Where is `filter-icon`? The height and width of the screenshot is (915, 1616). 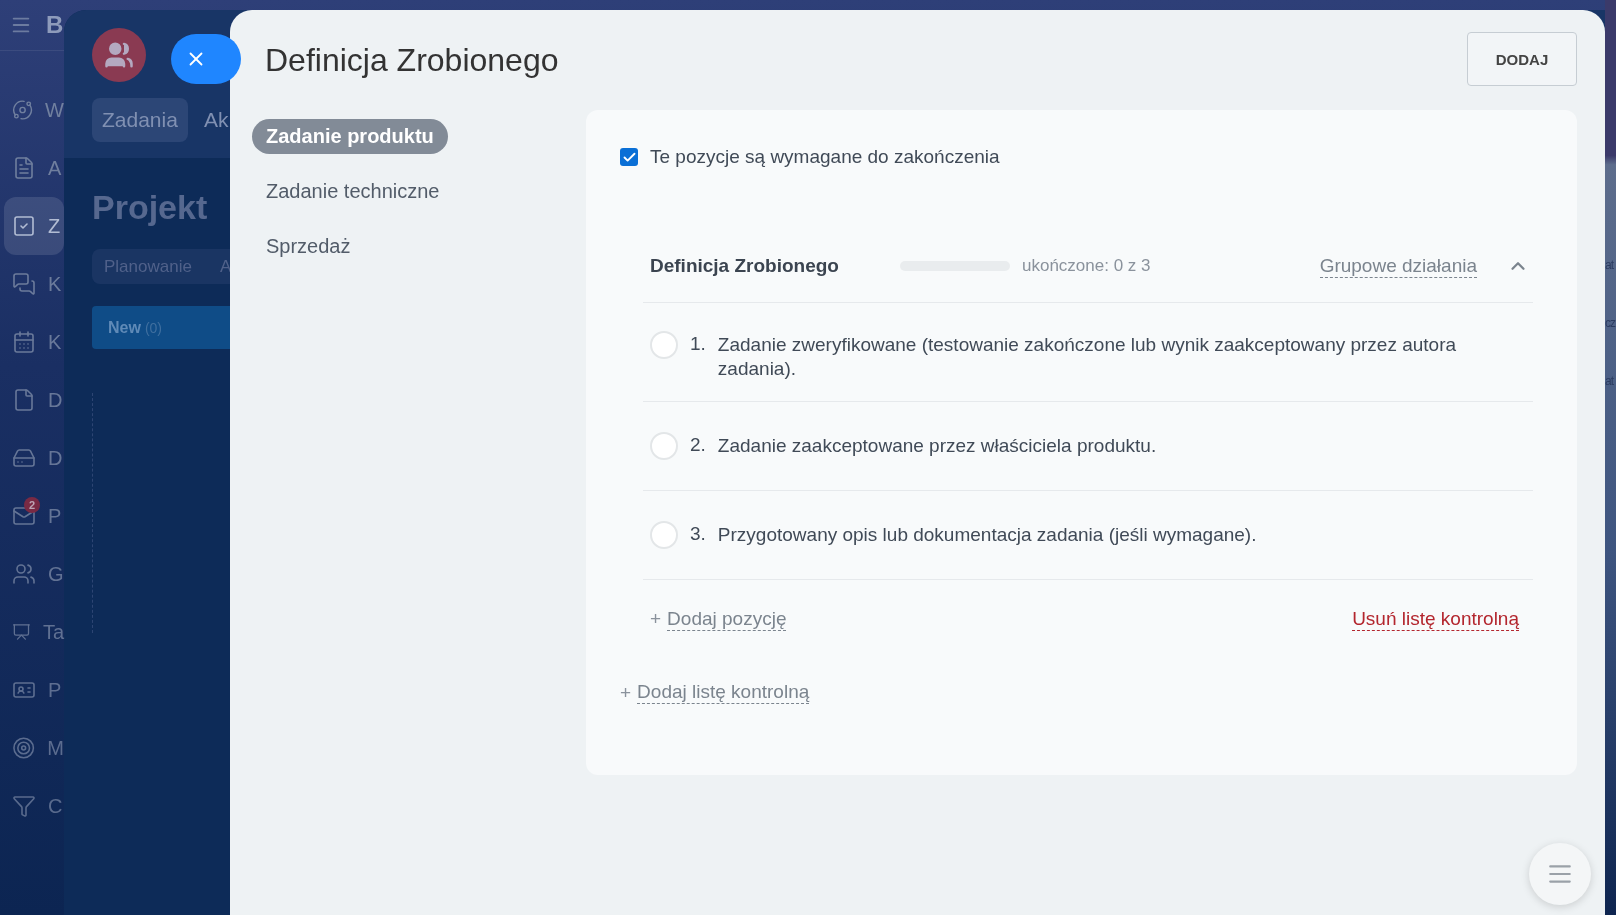 filter-icon is located at coordinates (24, 806).